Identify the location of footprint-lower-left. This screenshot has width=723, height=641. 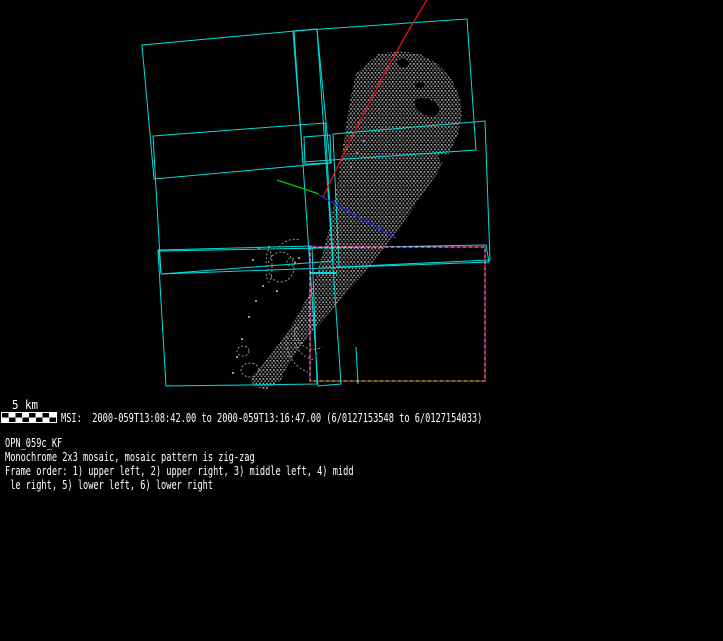
(237, 316).